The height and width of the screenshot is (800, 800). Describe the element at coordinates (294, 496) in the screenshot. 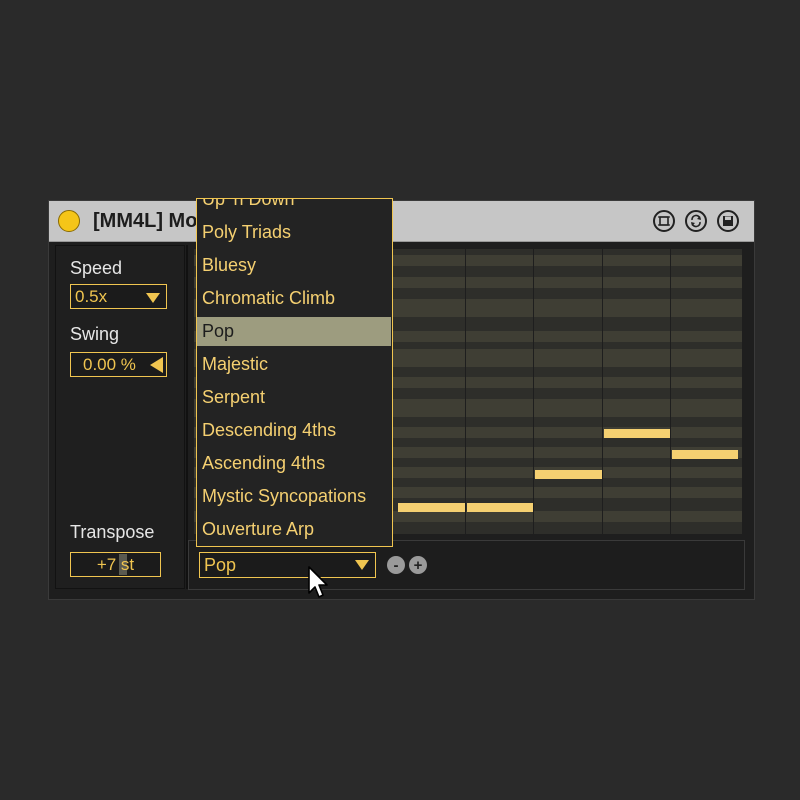

I see `menu-item: Mystic Syncopations` at that location.